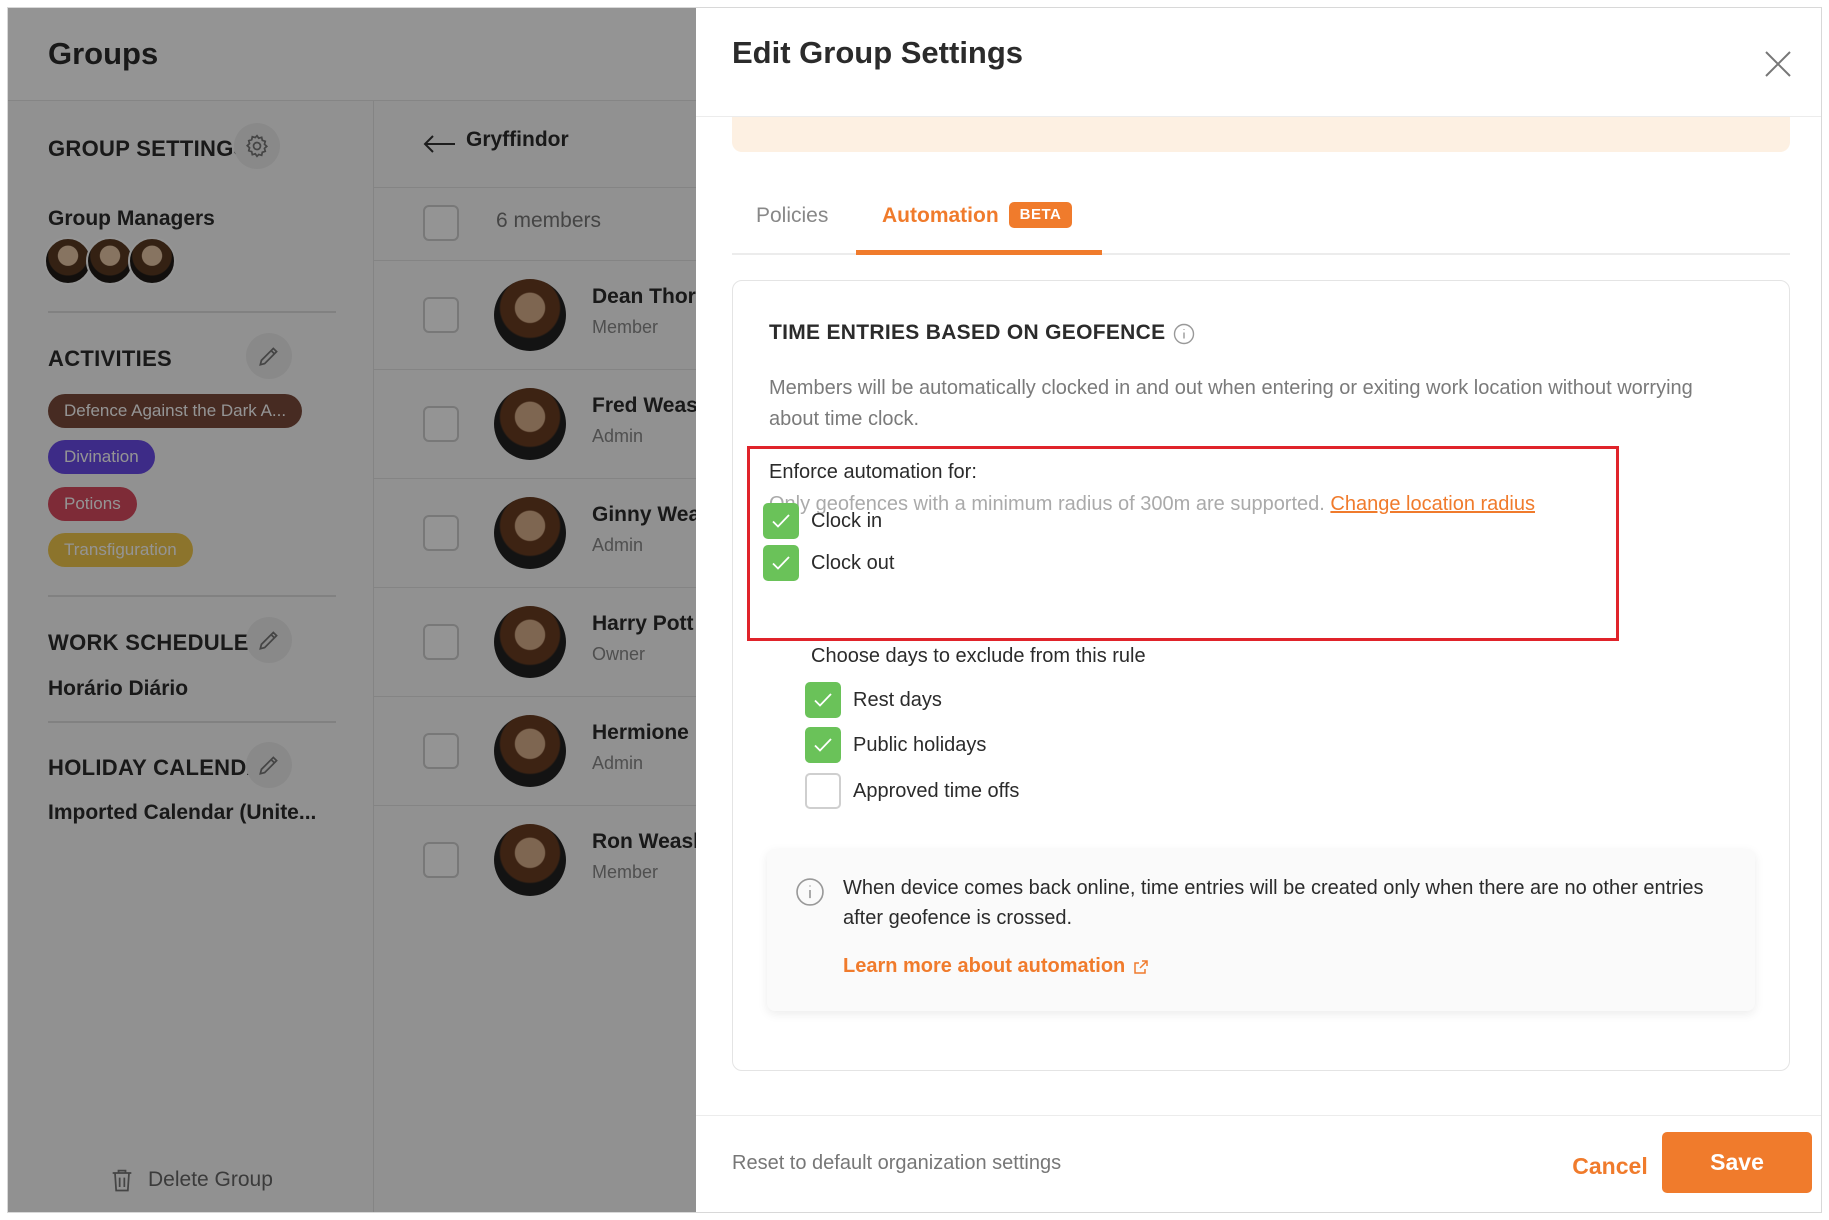 Image resolution: width=1829 pixels, height=1220 pixels. What do you see at coordinates (1040, 215) in the screenshot?
I see `beta-badge: BETA` at bounding box center [1040, 215].